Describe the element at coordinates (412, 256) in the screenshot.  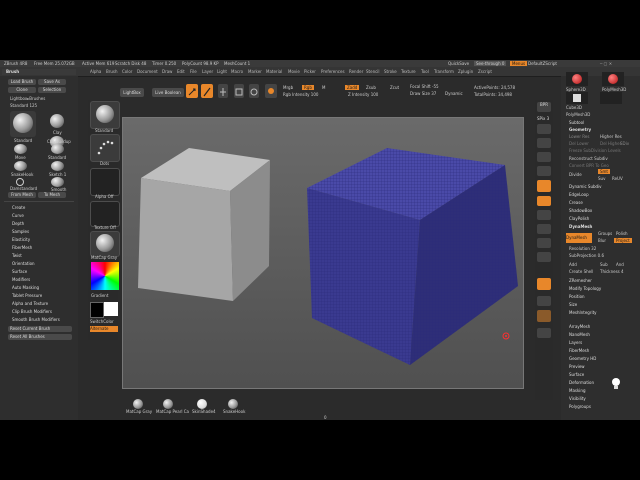
I see `dynamesh-cube` at that location.